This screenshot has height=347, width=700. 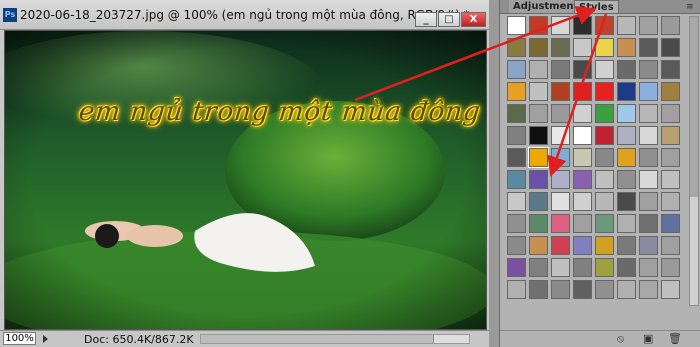 What do you see at coordinates (449, 19) in the screenshot?
I see `maximize-button: □` at bounding box center [449, 19].